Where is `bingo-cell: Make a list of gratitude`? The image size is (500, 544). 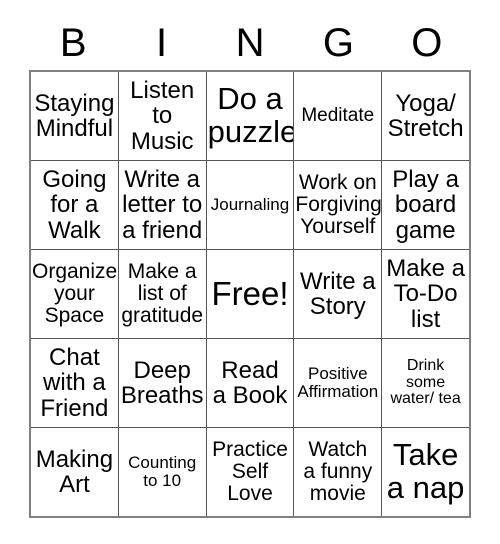 bingo-cell: Make a list of gratitude is located at coordinates (161, 294).